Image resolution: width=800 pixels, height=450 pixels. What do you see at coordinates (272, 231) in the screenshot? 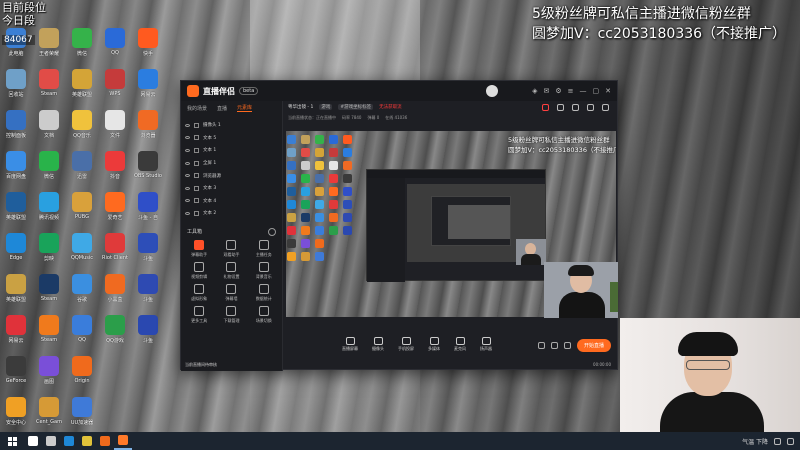
I see `add-tool-icon` at bounding box center [272, 231].